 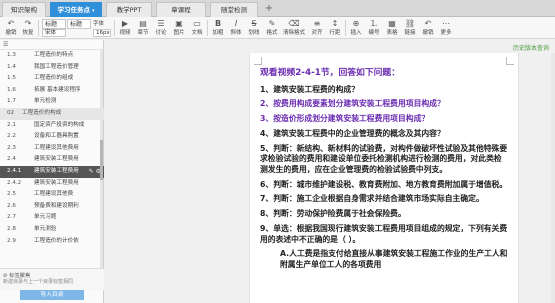 I want to click on chevron-down-icon: ▾, so click(x=93, y=11).